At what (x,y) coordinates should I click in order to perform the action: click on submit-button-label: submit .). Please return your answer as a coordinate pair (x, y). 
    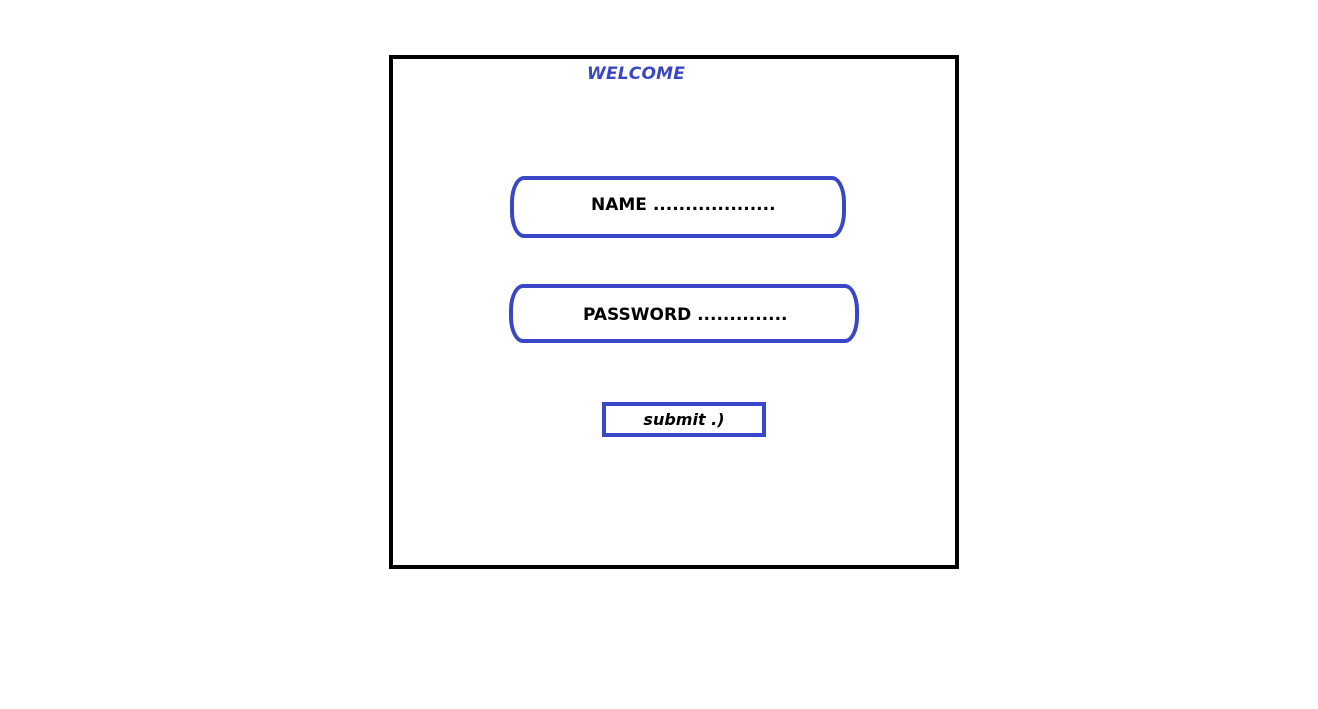
    Looking at the image, I should click on (684, 419).